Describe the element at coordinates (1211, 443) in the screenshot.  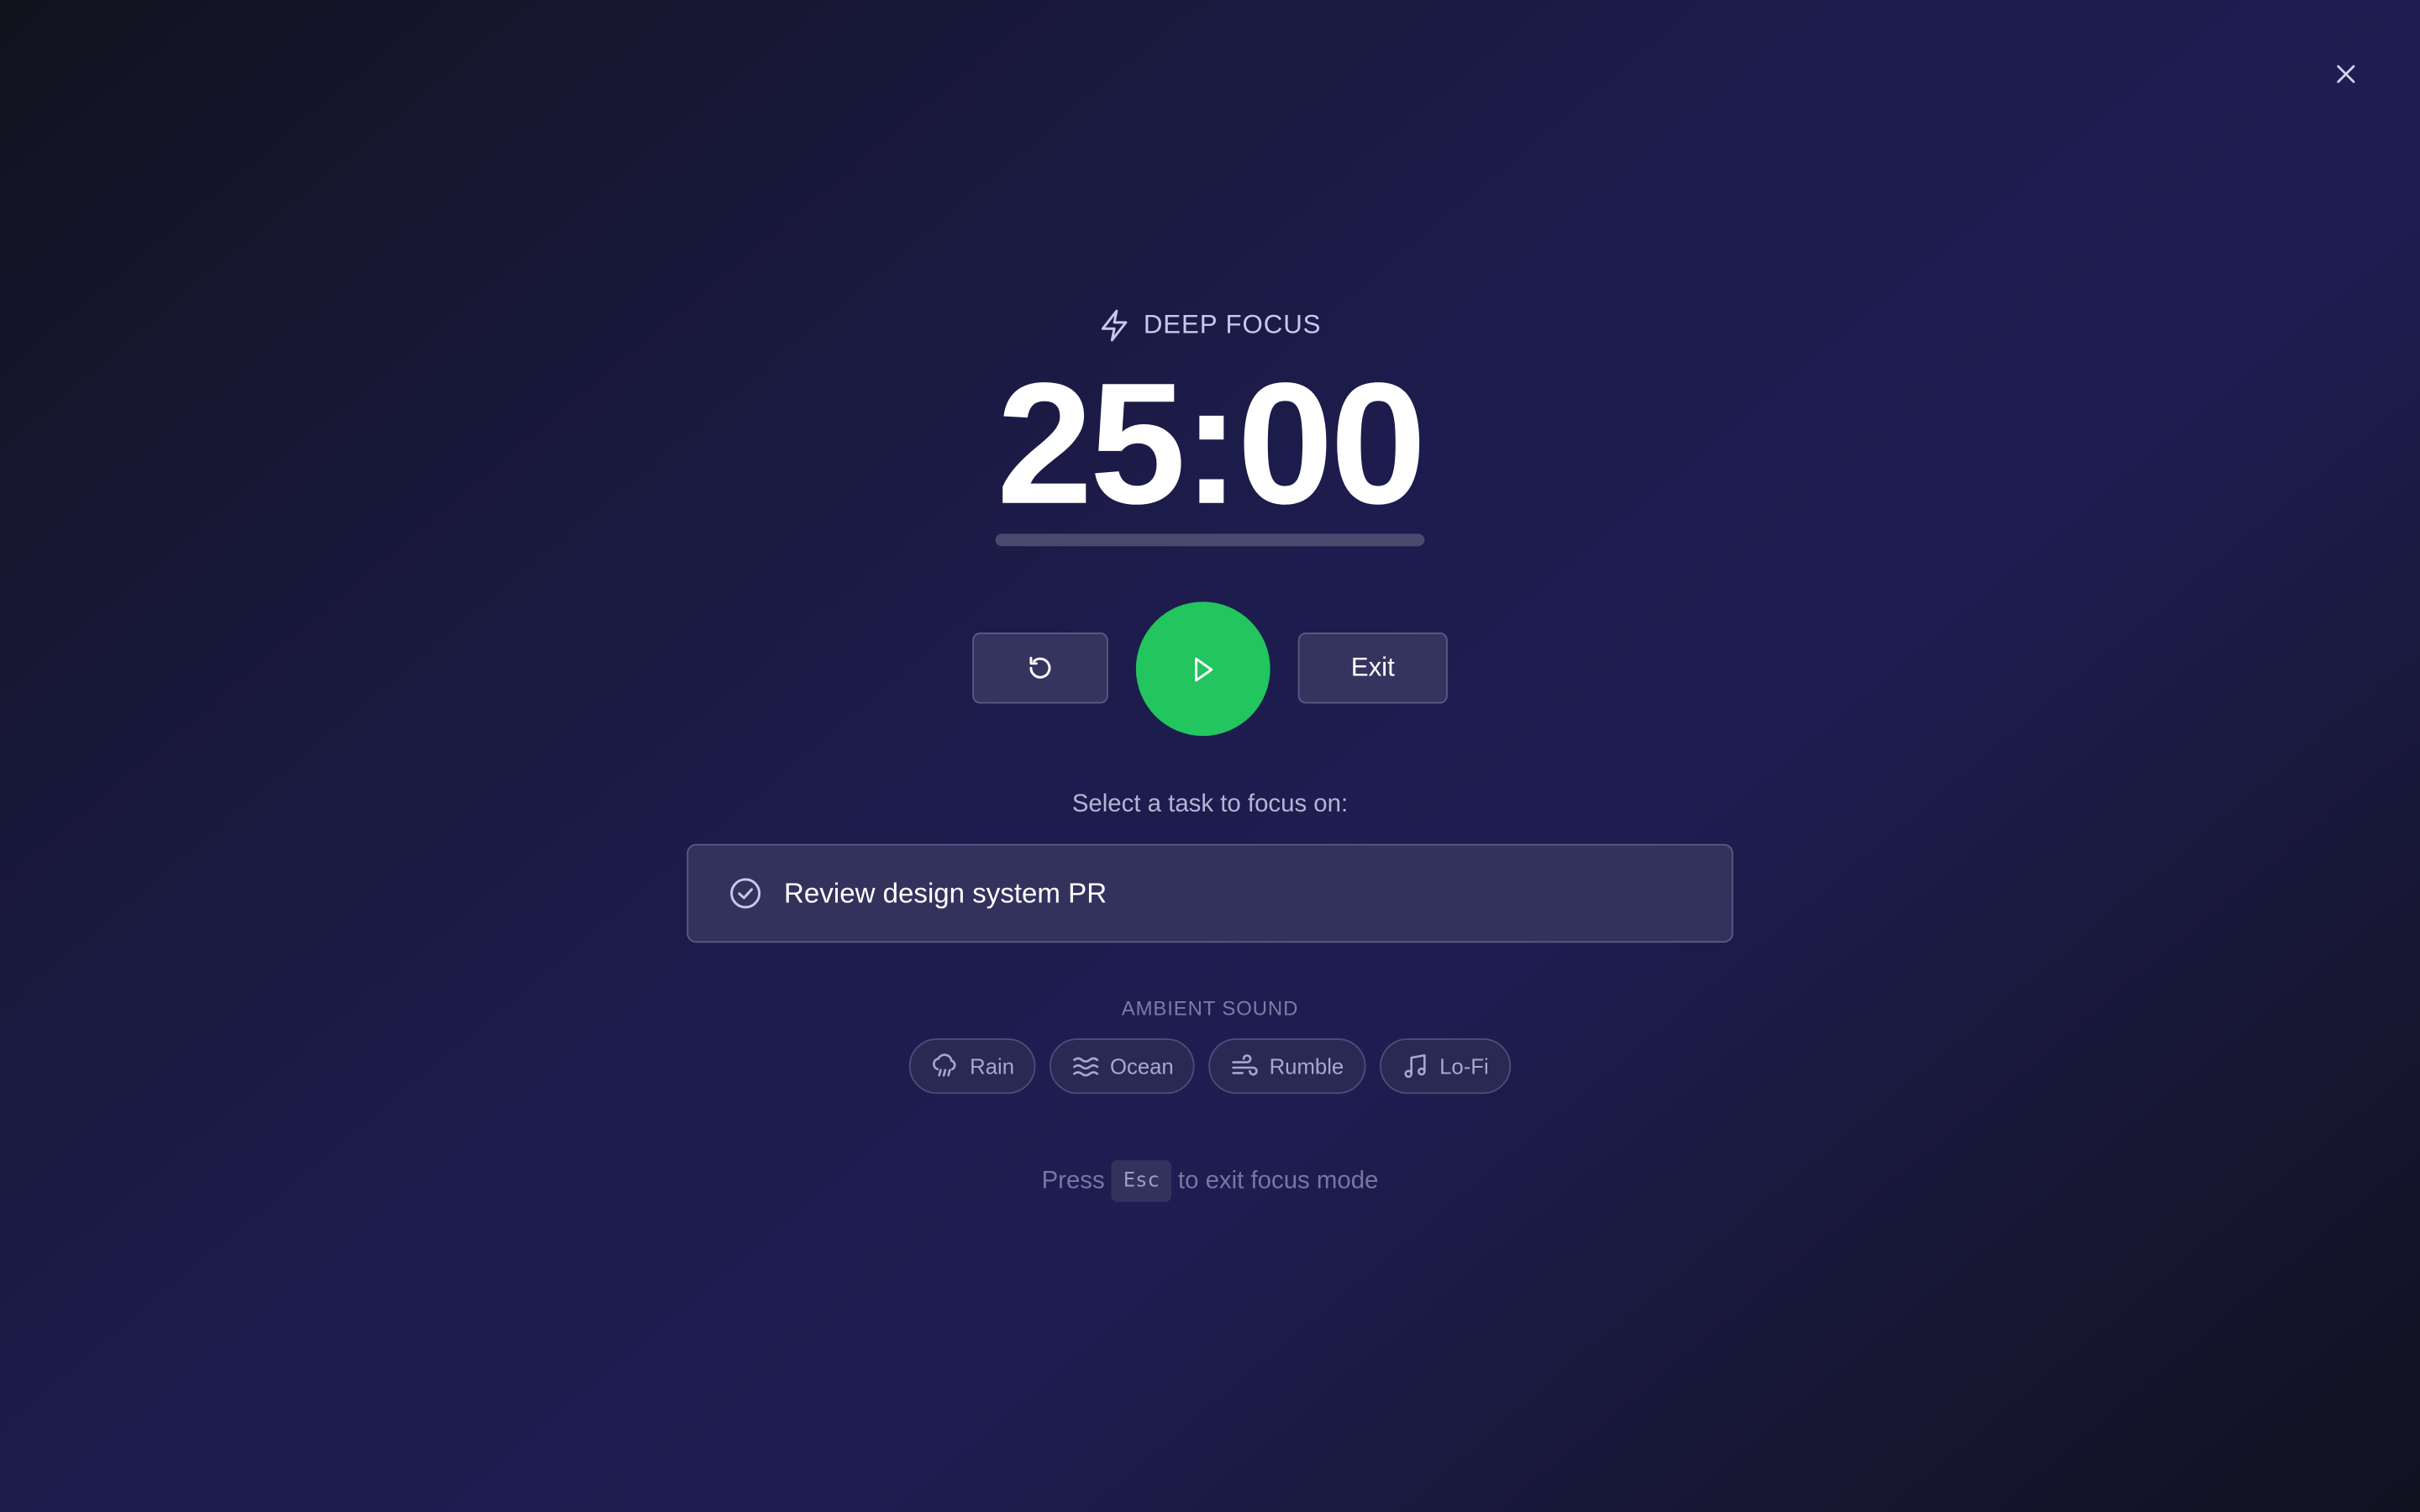
I see `timer-display: 25:00` at that location.